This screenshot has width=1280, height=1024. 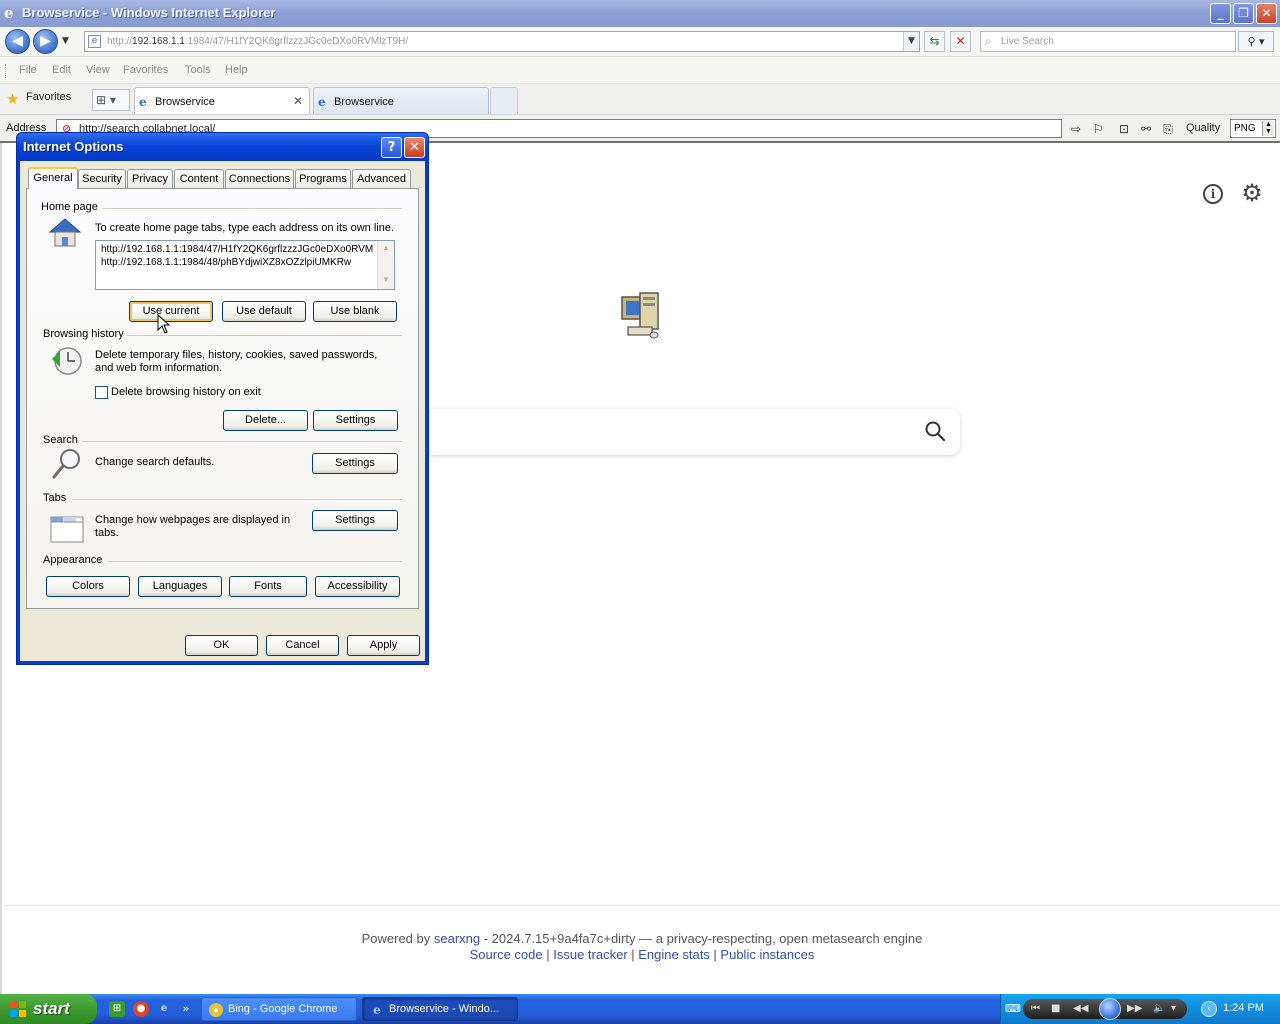 What do you see at coordinates (67, 361) in the screenshot?
I see `history-clock-icon` at bounding box center [67, 361].